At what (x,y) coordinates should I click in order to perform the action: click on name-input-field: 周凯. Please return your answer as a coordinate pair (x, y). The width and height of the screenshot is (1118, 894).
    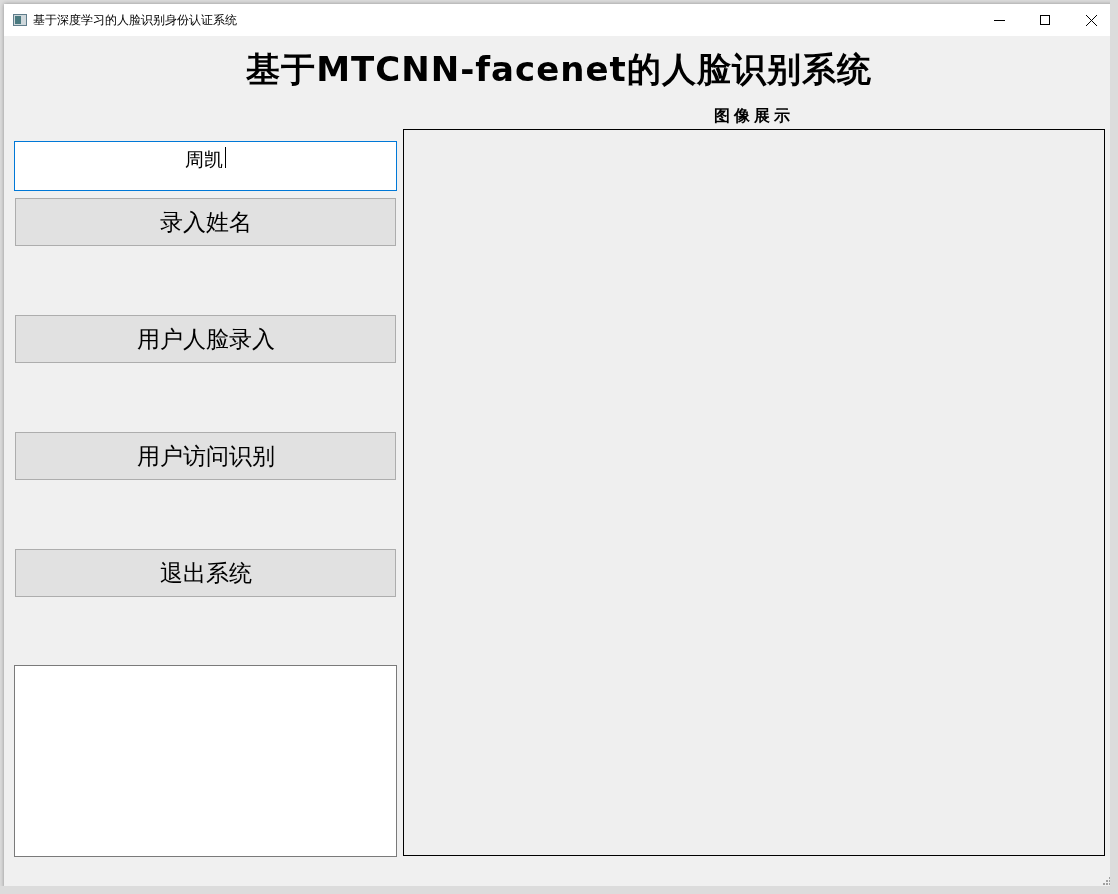
    Looking at the image, I should click on (205, 166).